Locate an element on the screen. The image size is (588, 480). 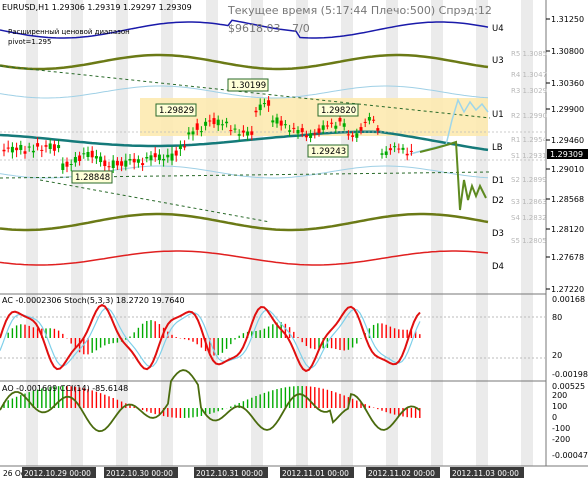
overlay-ratio: 7/0 is located at coordinates (301, 28).